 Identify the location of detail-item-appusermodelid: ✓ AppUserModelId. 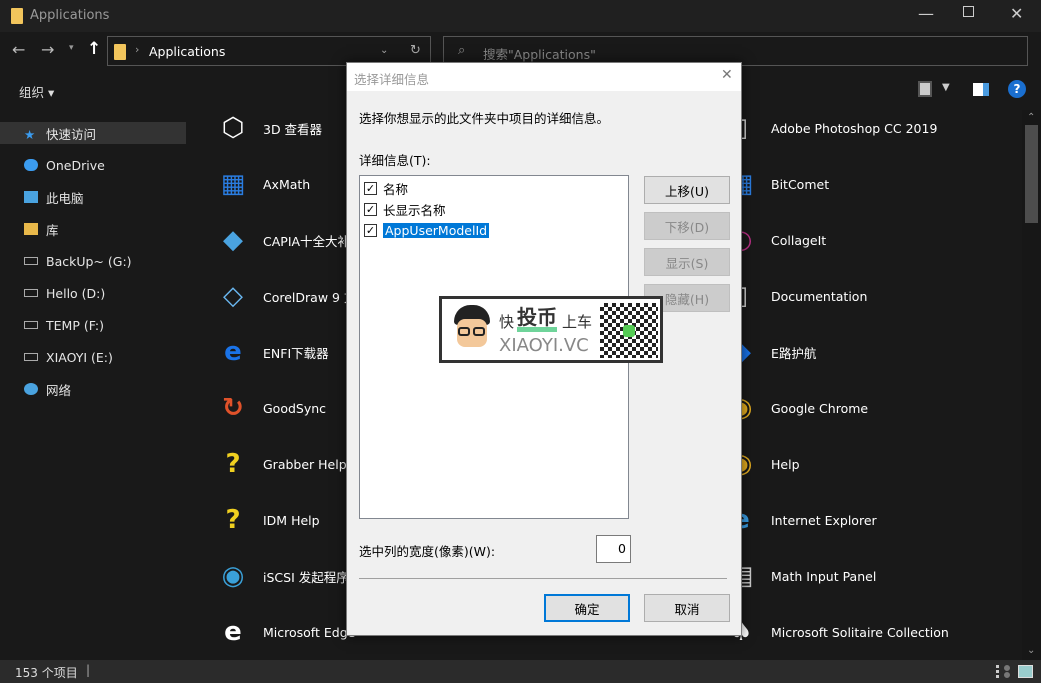
(427, 230).